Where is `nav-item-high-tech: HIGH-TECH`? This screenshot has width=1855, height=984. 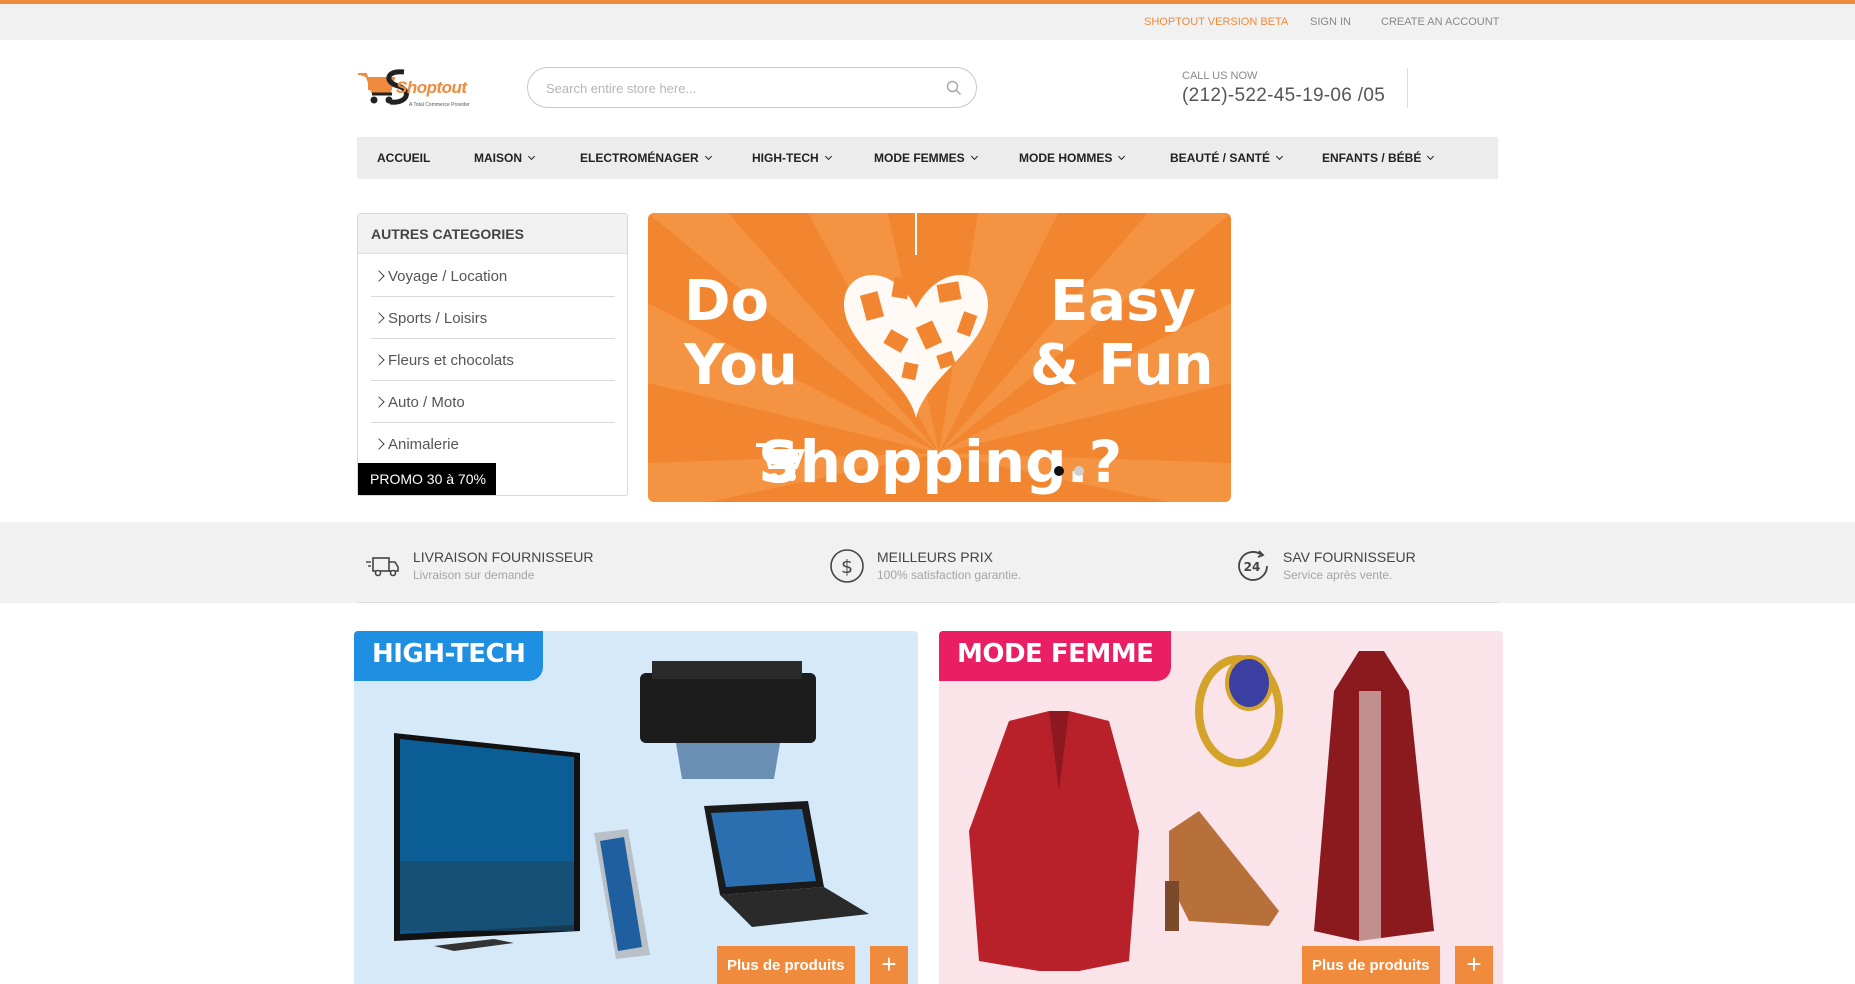 nav-item-high-tech: HIGH-TECH is located at coordinates (792, 158).